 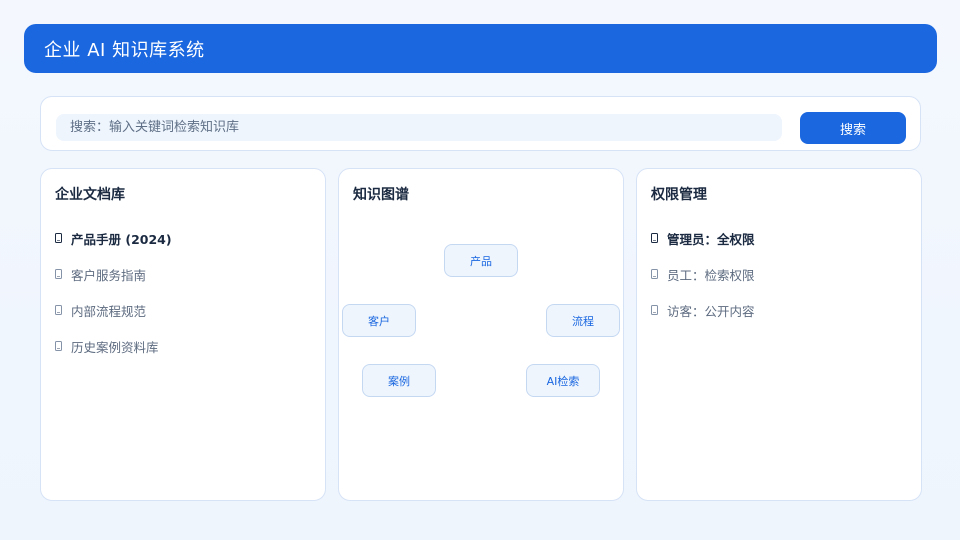 I want to click on document-item-label: 历史案例资料库, so click(x=115, y=347).